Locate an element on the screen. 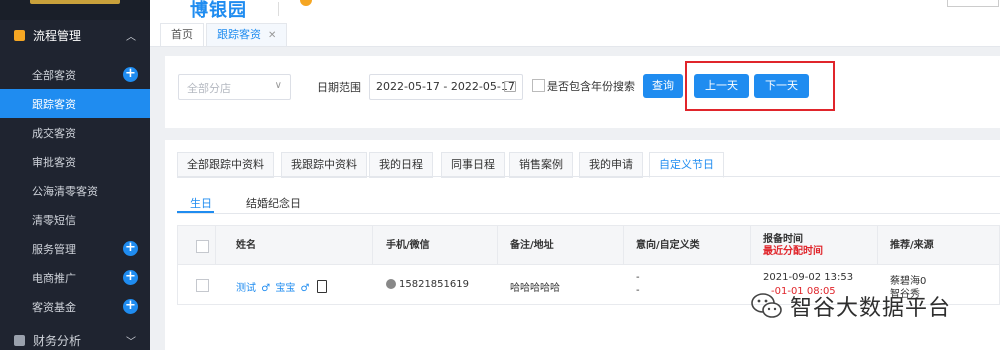 Image resolution: width=1000 pixels, height=350 pixels. sidebar-item-label: 清零短信 is located at coordinates (54, 220).